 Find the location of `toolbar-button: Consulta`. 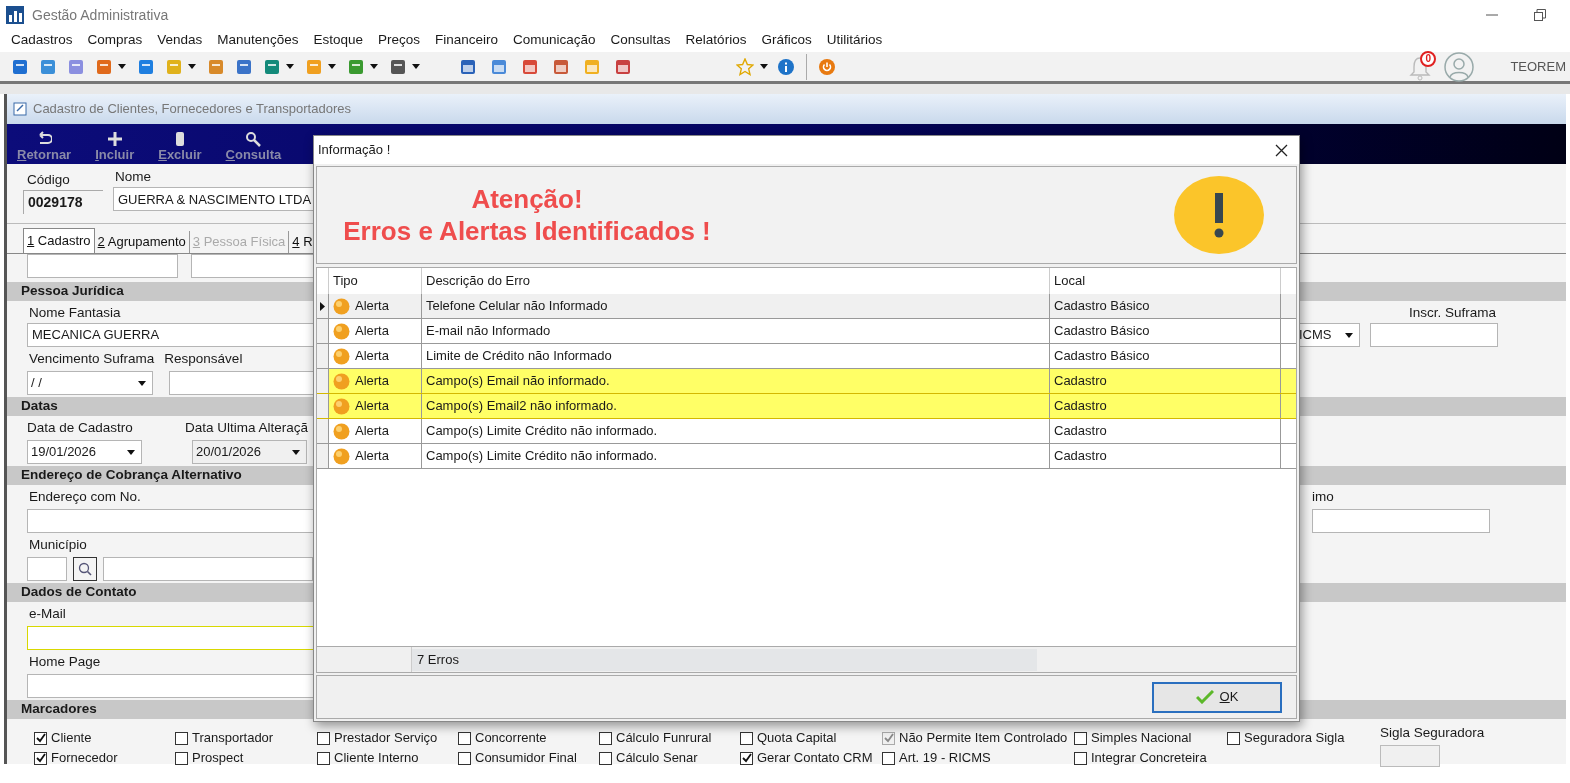

toolbar-button: Consulta is located at coordinates (253, 146).